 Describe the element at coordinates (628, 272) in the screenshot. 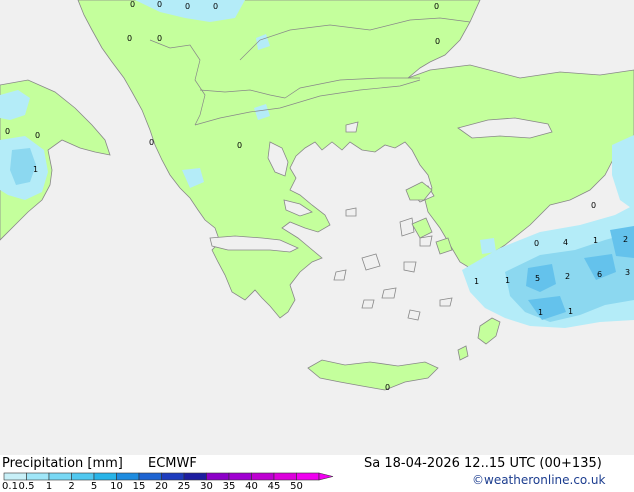

I see `map-value-label: 3` at that location.